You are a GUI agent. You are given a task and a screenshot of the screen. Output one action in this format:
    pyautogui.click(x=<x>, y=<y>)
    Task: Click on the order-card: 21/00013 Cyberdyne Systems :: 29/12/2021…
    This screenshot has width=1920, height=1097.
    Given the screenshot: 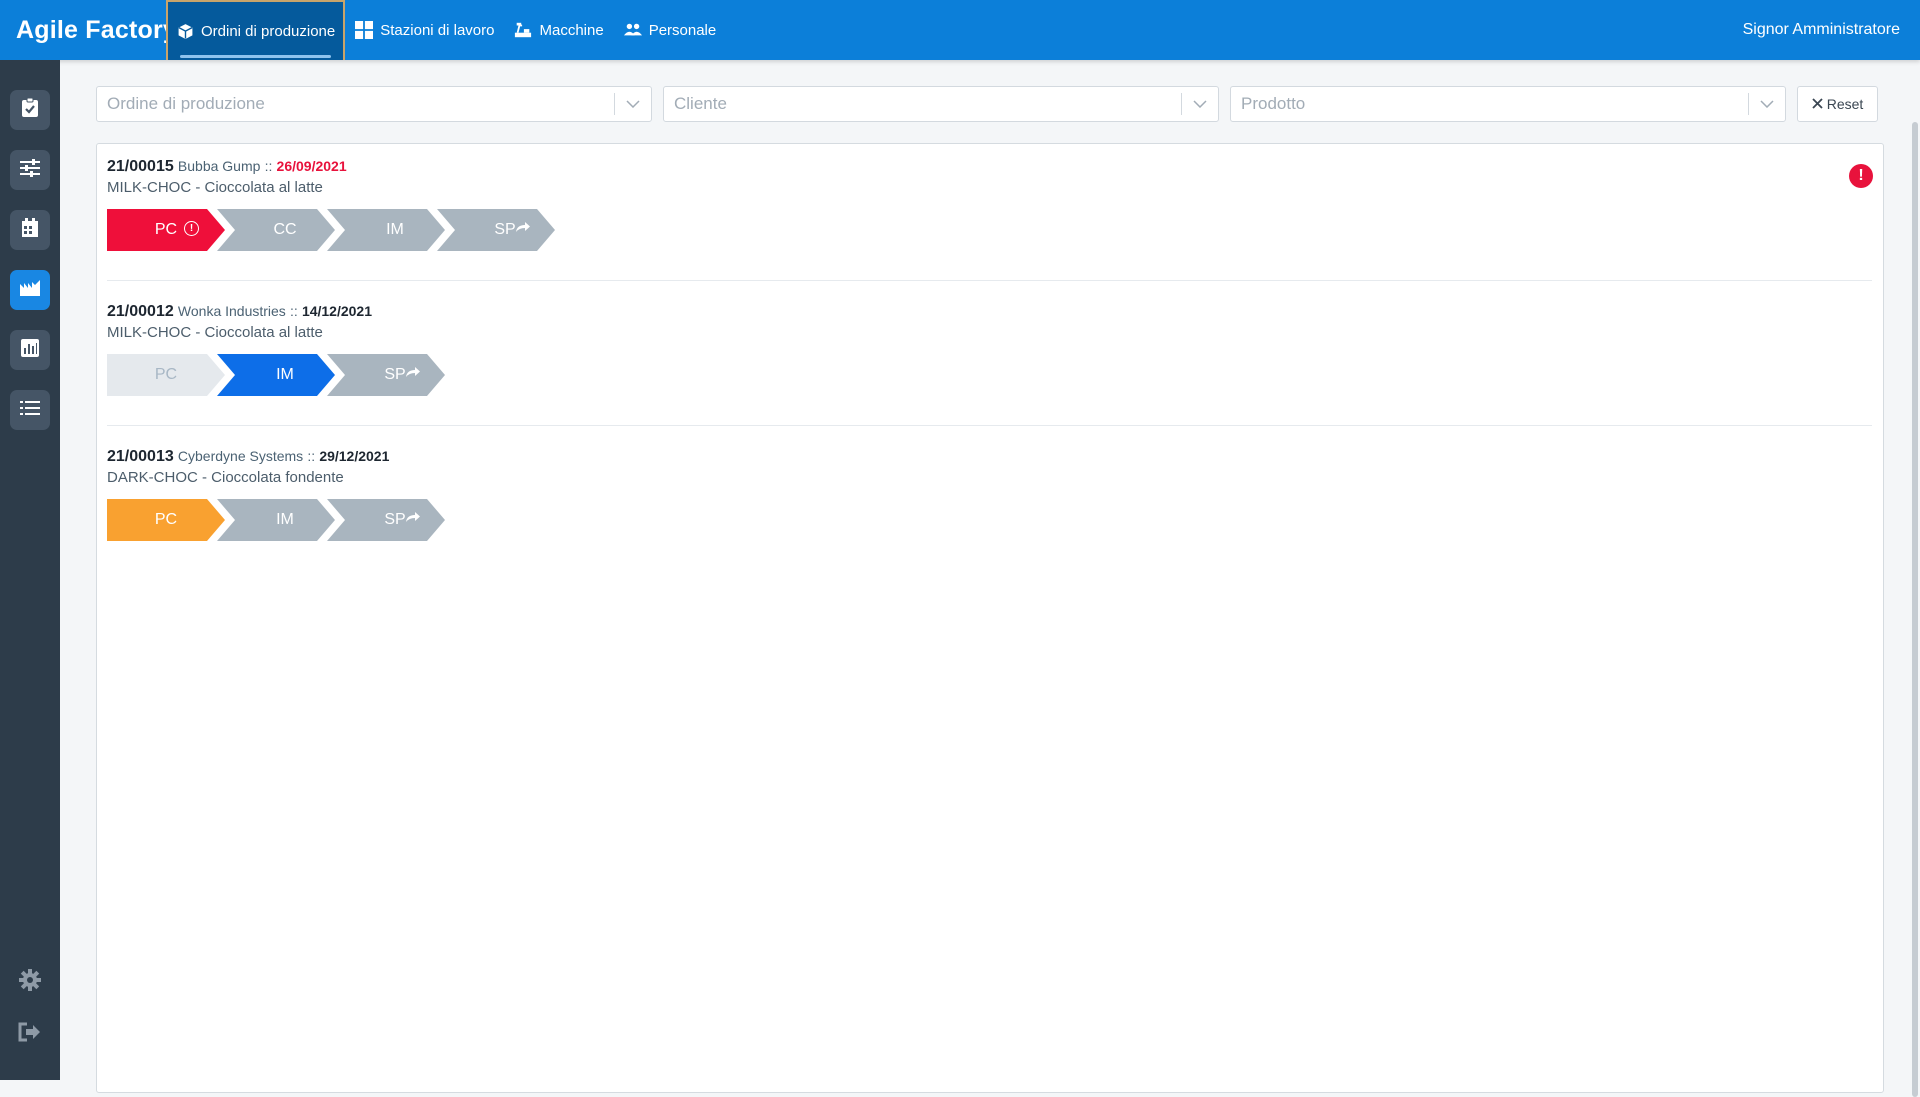 What is the action you would take?
    pyautogui.click(x=989, y=493)
    